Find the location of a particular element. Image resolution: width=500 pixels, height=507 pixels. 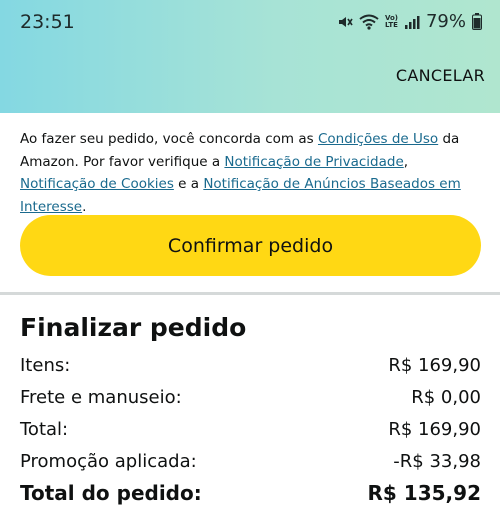

summary-row-promotion: Promoção aplicada: -R$ 33,98 is located at coordinates (250, 461).